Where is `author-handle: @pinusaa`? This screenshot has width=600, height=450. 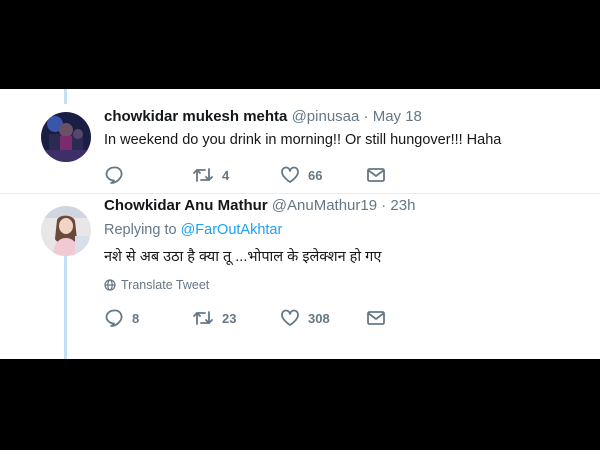
author-handle: @pinusaa is located at coordinates (326, 116).